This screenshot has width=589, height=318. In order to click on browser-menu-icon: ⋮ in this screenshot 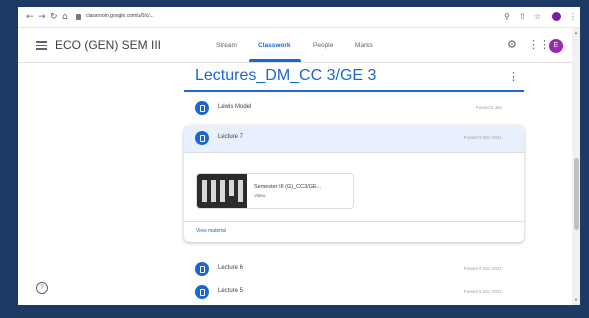, I will do `click(573, 17)`.